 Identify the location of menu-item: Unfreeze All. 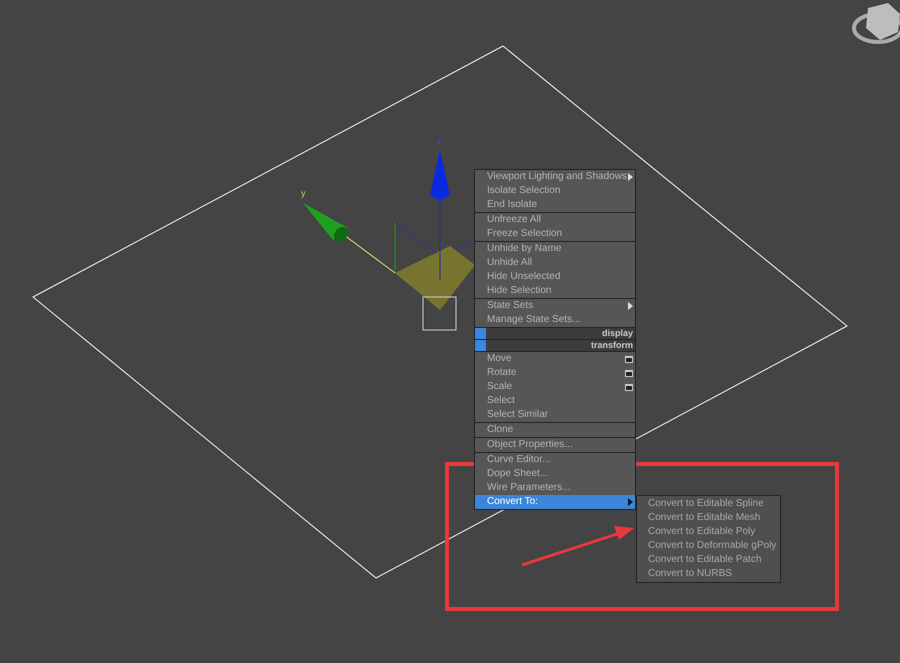
(555, 220).